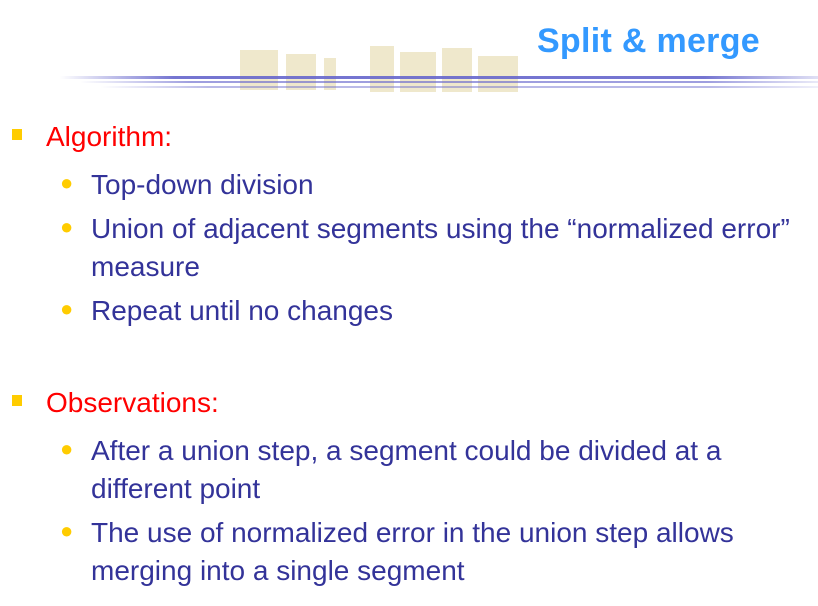 Image resolution: width=818 pixels, height=606 pixels. Describe the element at coordinates (202, 184) in the screenshot. I see `list-item-text: Top-down division` at that location.